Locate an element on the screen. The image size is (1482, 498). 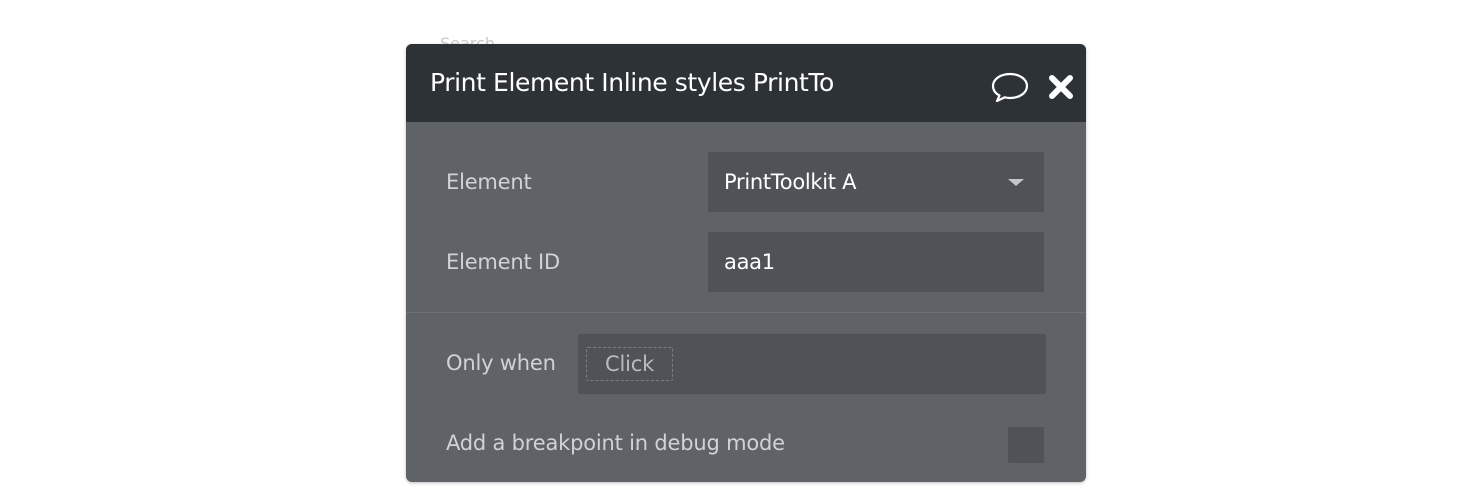
element-id-input: aaa1 is located at coordinates (876, 262).